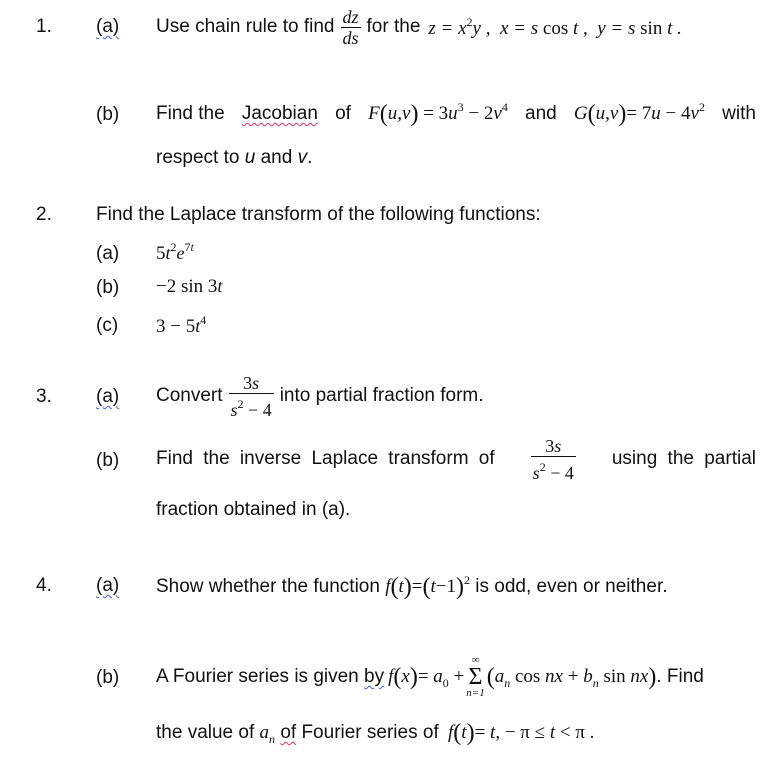 The width and height of the screenshot is (777, 775). I want to click on q2-part-a-label: (a), so click(108, 253).